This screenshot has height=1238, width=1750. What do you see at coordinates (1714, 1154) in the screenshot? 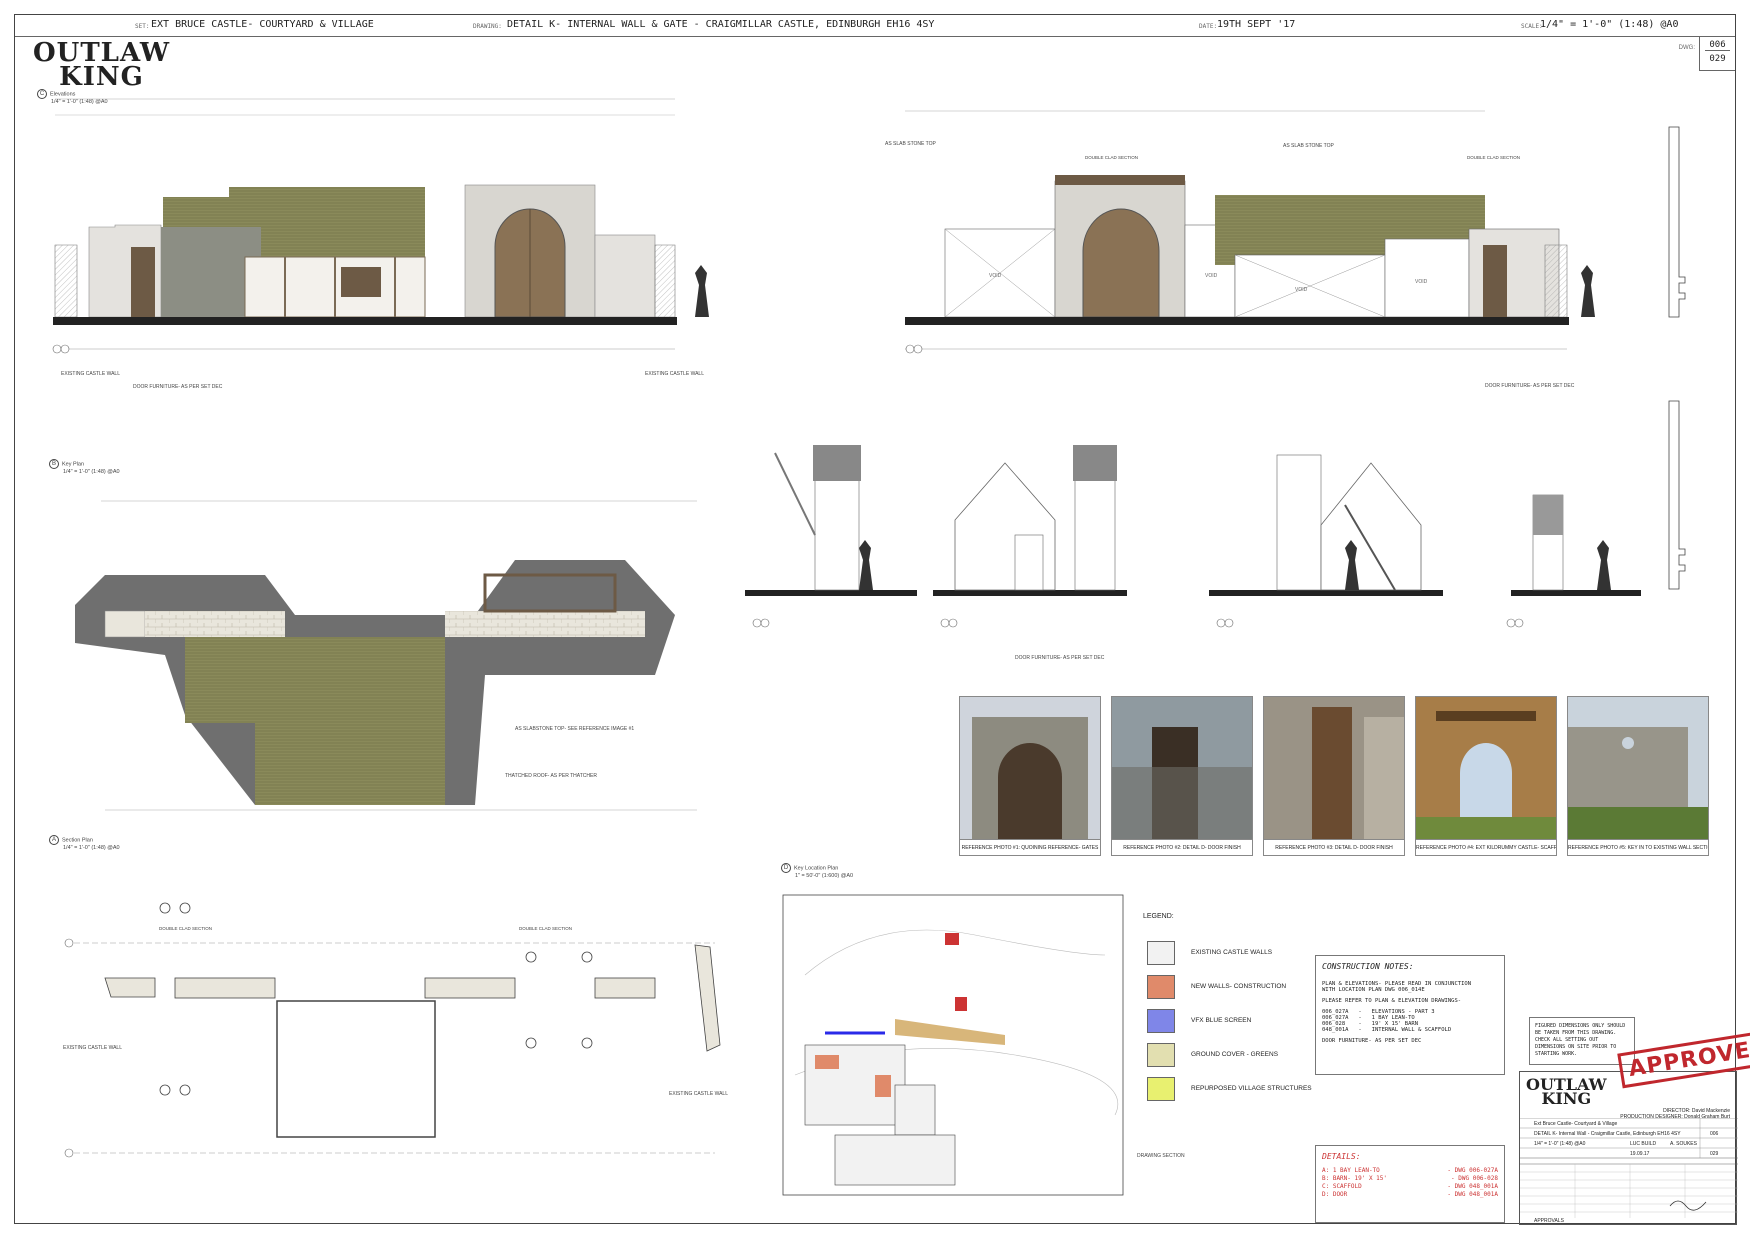
I see `tb-dwg-no: 029` at bounding box center [1714, 1154].